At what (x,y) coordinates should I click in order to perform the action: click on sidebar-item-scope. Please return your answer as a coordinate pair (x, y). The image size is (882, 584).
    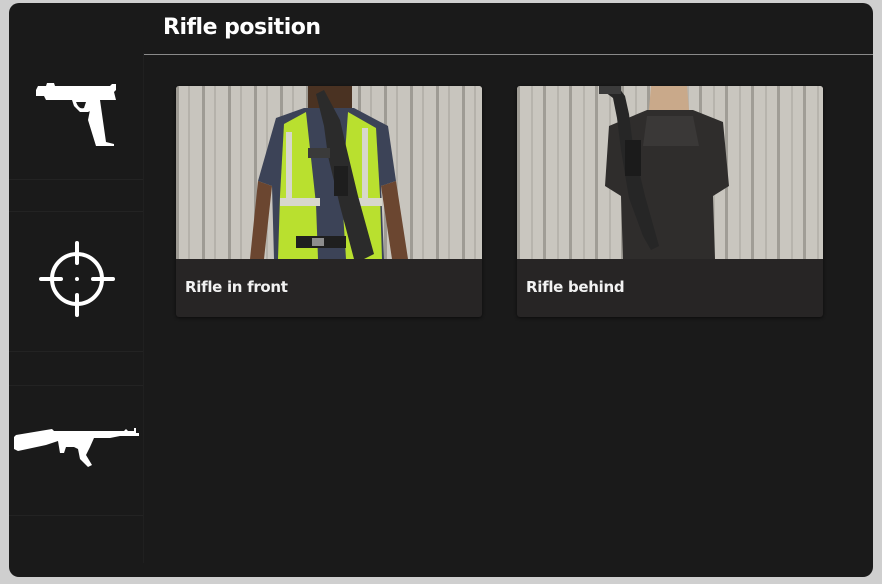
    Looking at the image, I should click on (76, 281).